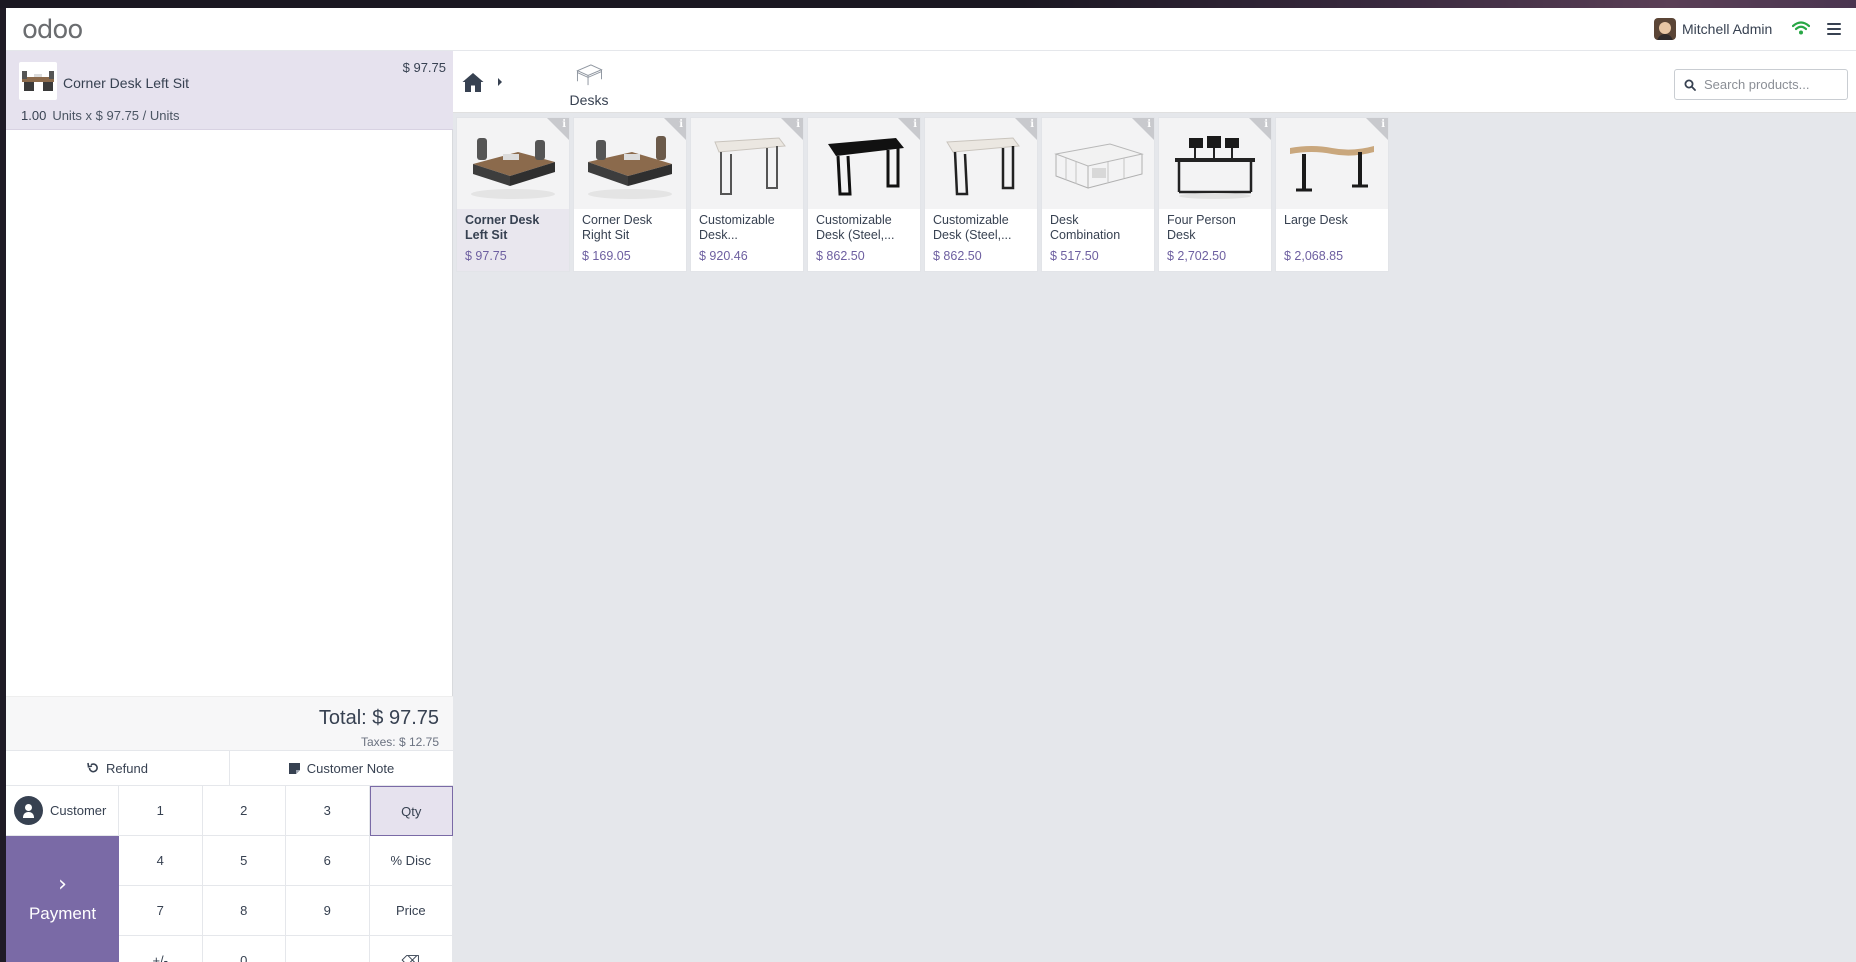  I want to click on order-line-thumbnail, so click(38, 81).